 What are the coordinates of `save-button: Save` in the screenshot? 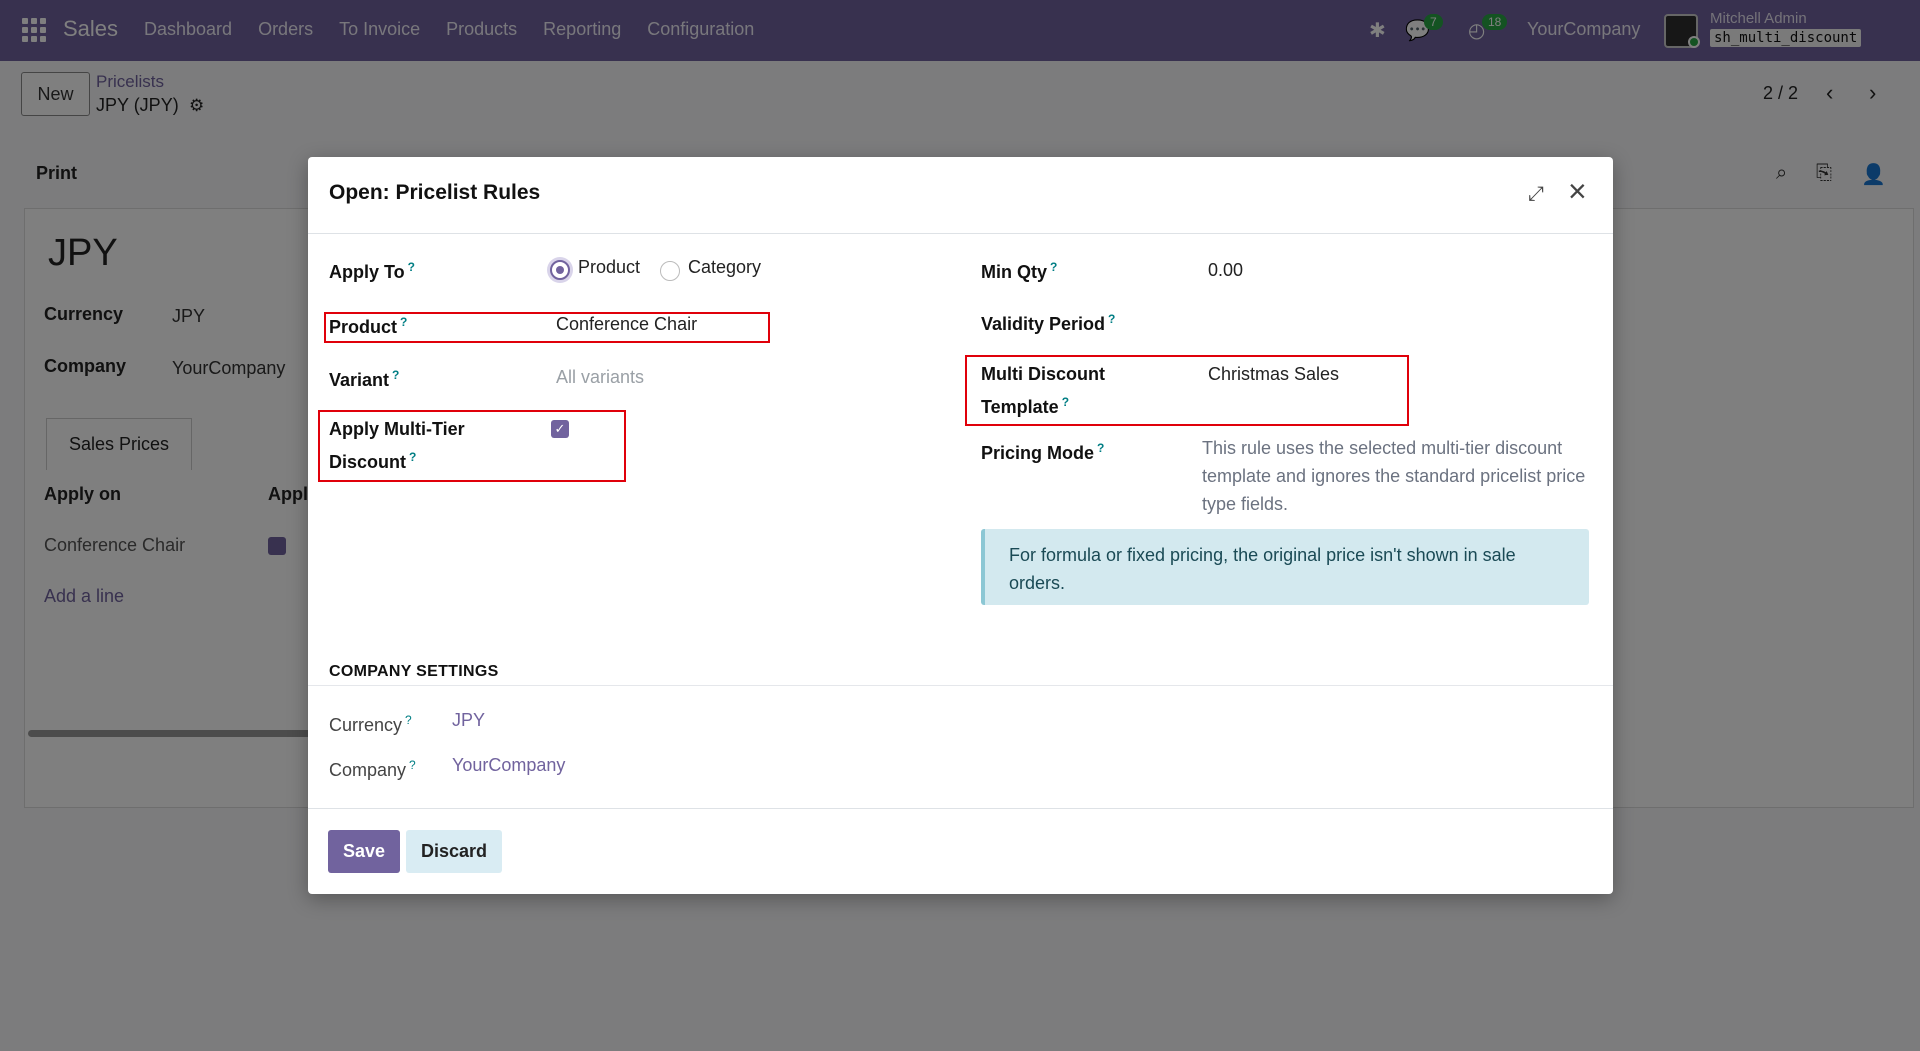 It's located at (364, 851).